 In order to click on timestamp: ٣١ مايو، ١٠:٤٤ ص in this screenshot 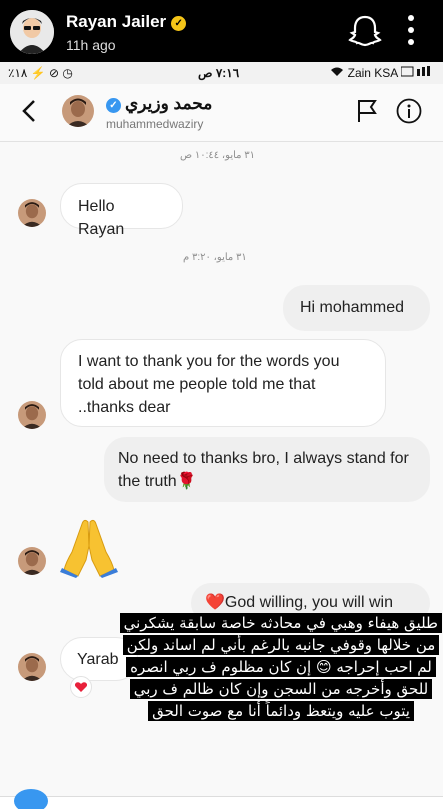, I will do `click(218, 155)`.